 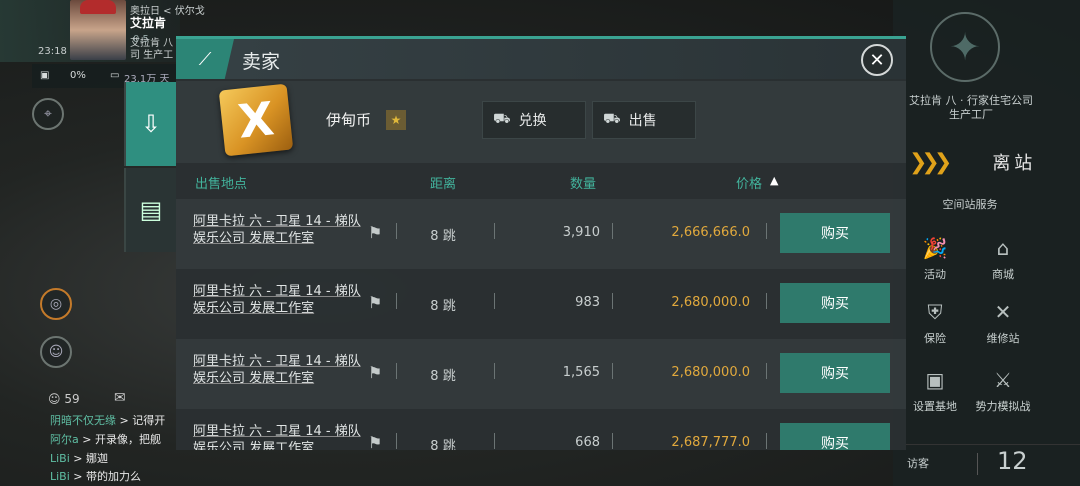 I want to click on service-insurance: ⛨ 保险, so click(x=935, y=323).